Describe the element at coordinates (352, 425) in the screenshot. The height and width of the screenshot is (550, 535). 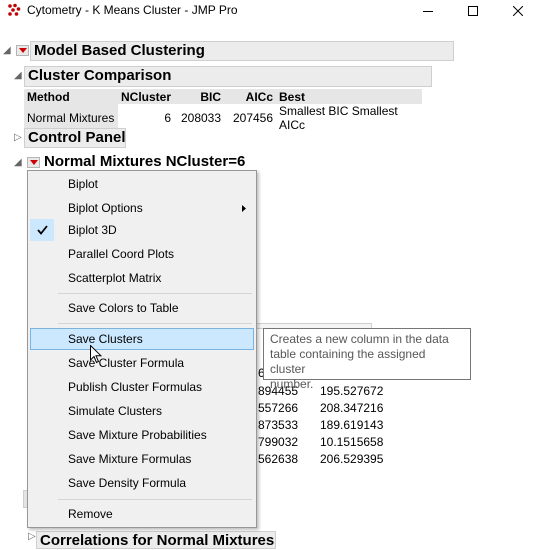
I see `background-value: 189.619143` at that location.